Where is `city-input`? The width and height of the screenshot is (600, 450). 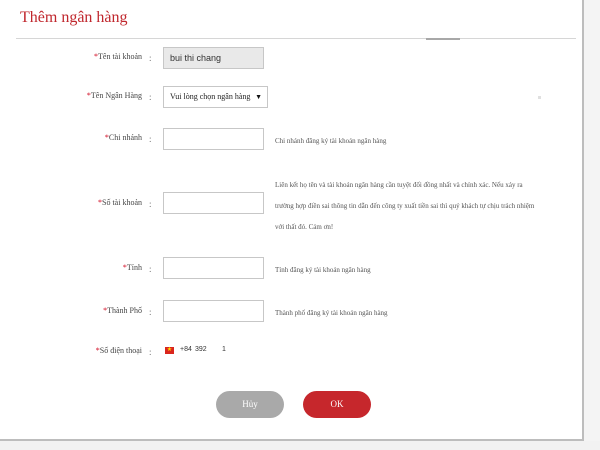
city-input is located at coordinates (213, 311).